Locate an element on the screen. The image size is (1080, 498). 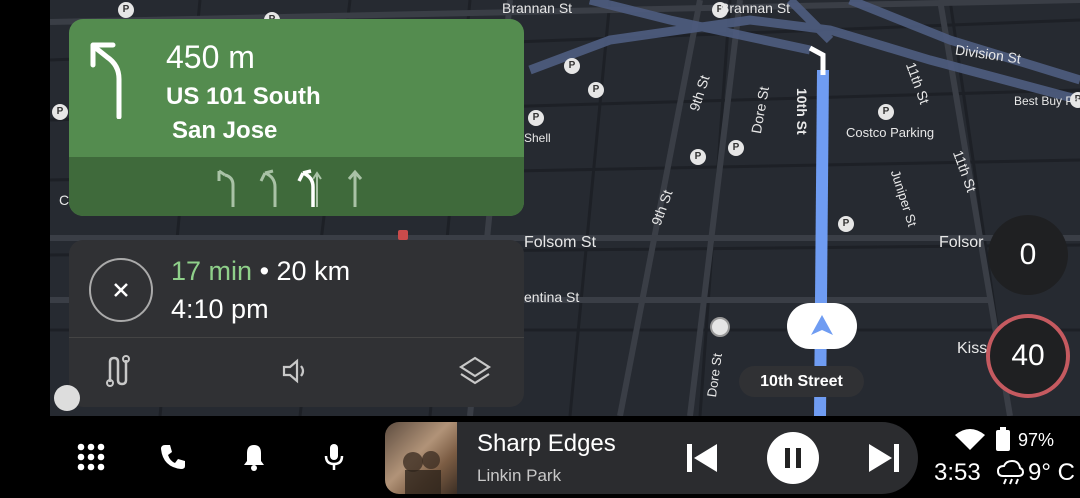
turn-left-icon is located at coordinates (106, 80).